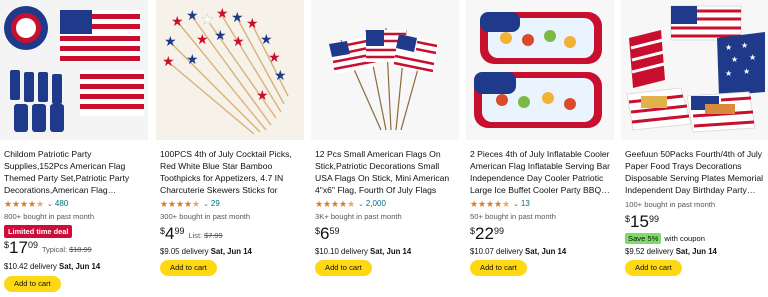 Image resolution: width=768 pixels, height=297 pixels. I want to click on product-image-food-trays: ★ ★ ★ ★ ★ ★, so click(694, 70).